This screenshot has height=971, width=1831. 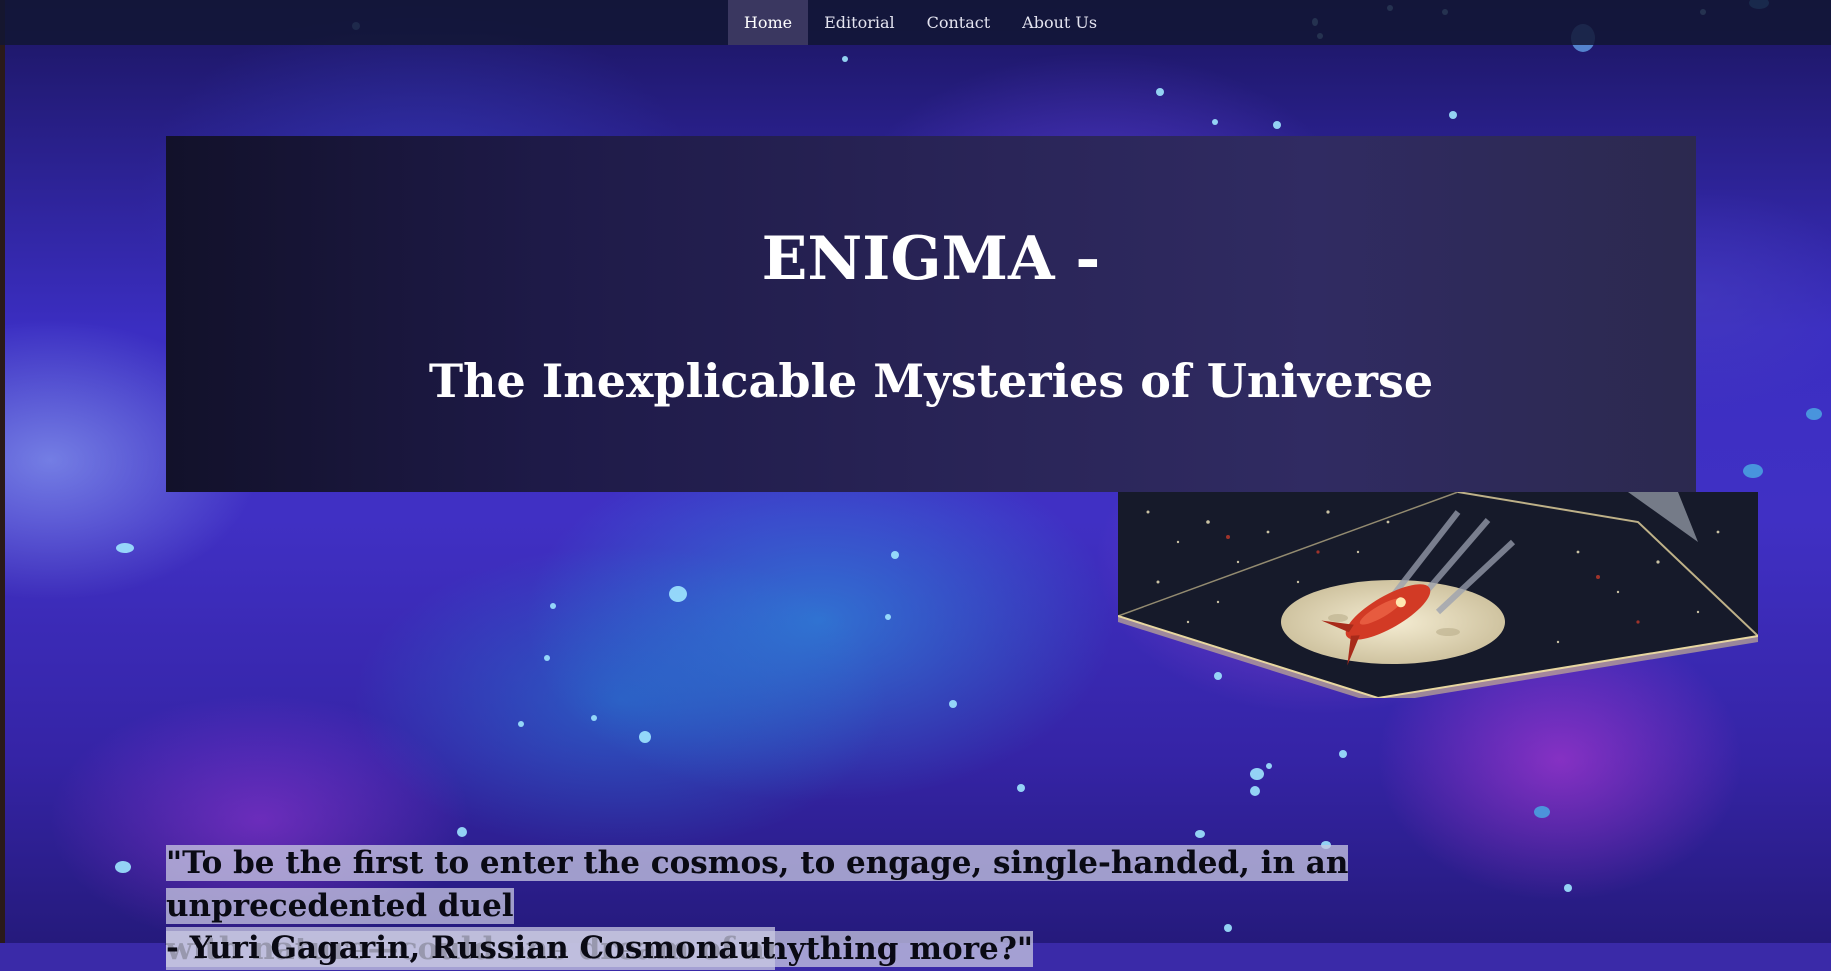 What do you see at coordinates (859, 22) in the screenshot?
I see `nav-editorial: Editorial` at bounding box center [859, 22].